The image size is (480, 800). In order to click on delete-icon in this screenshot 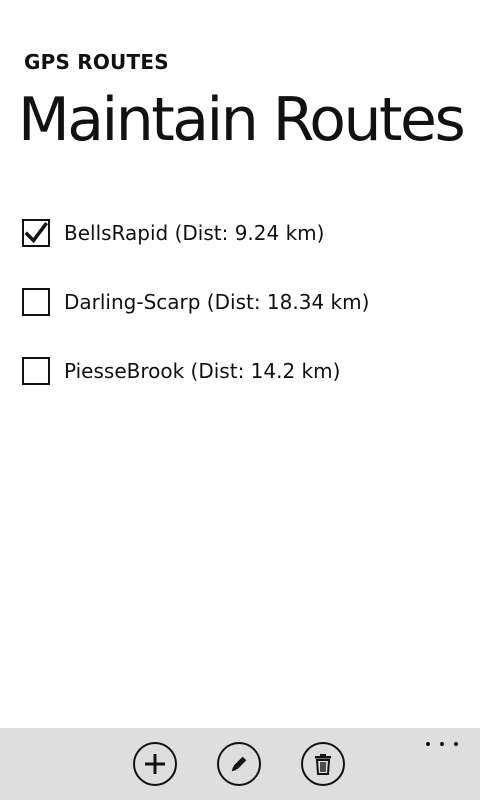, I will do `click(323, 764)`.